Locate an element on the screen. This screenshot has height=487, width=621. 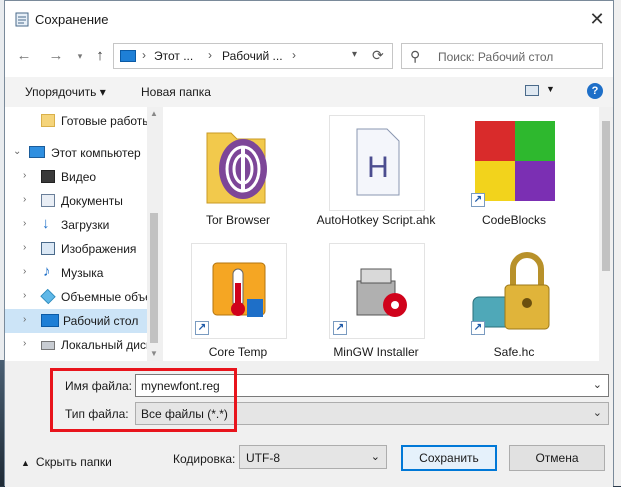
file-name: CodeBlocks is located at coordinates (514, 220).